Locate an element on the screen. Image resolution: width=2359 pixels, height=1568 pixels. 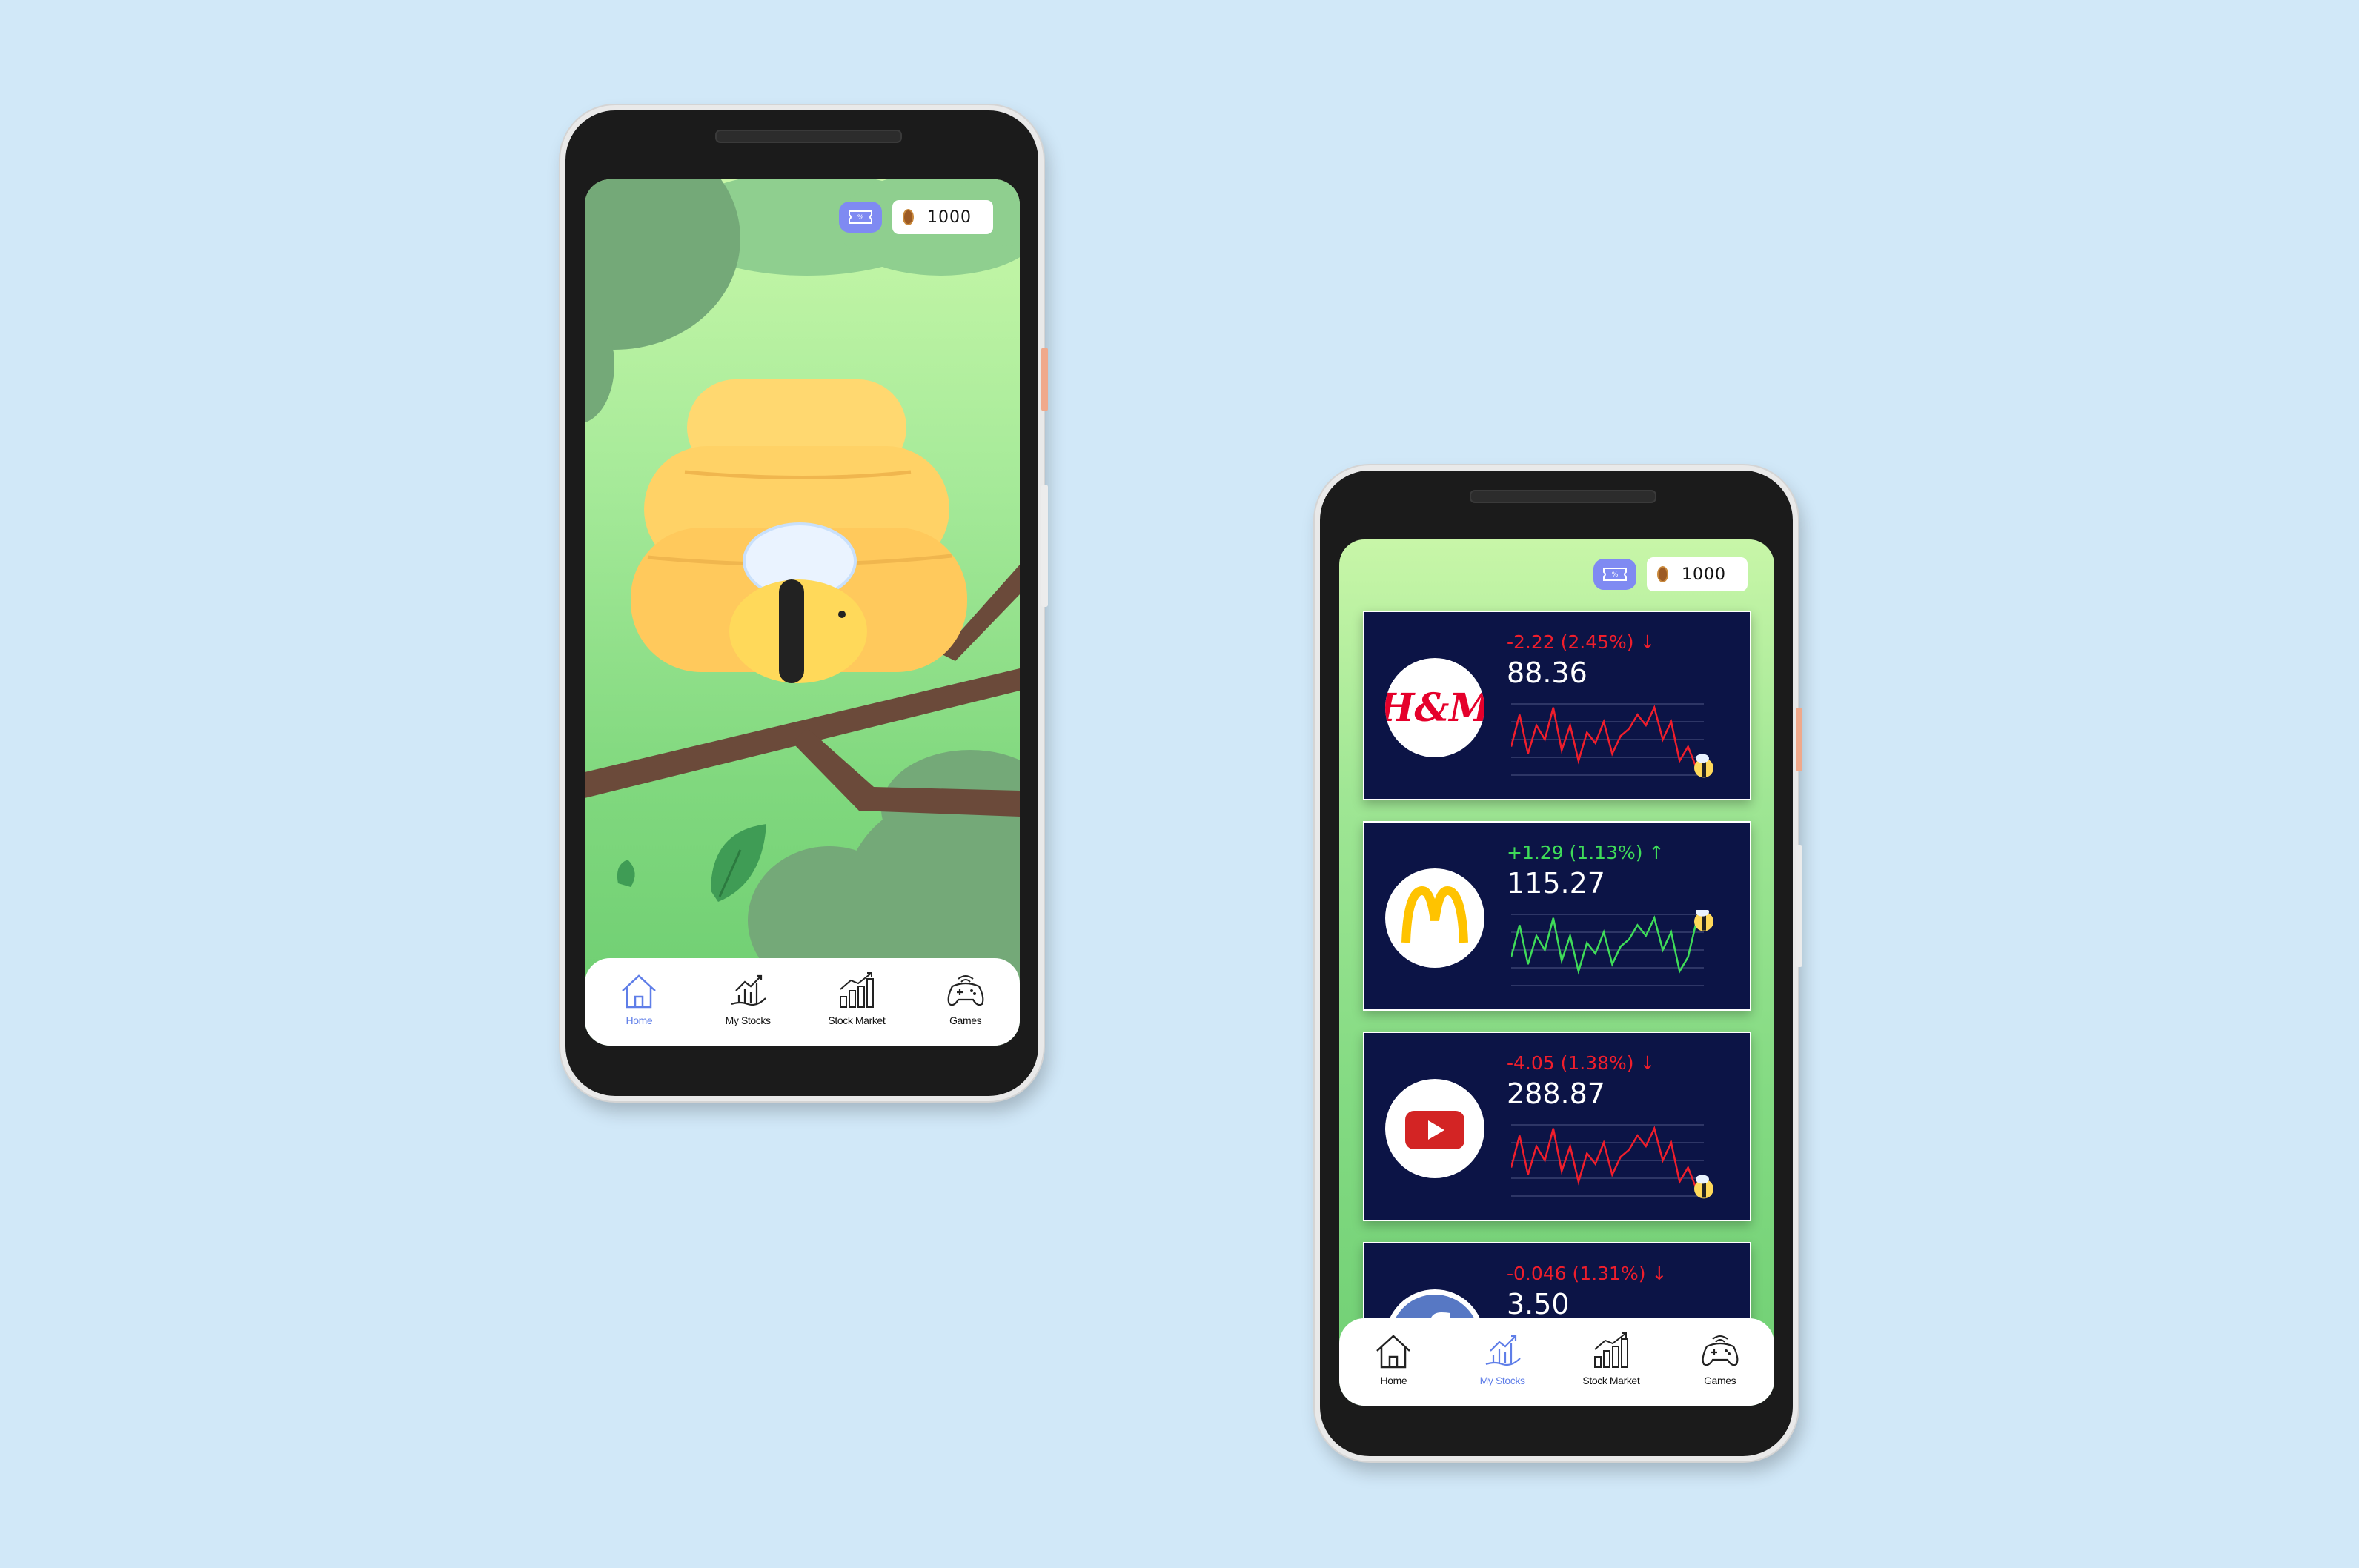
beehive-scene is located at coordinates (803, 590).